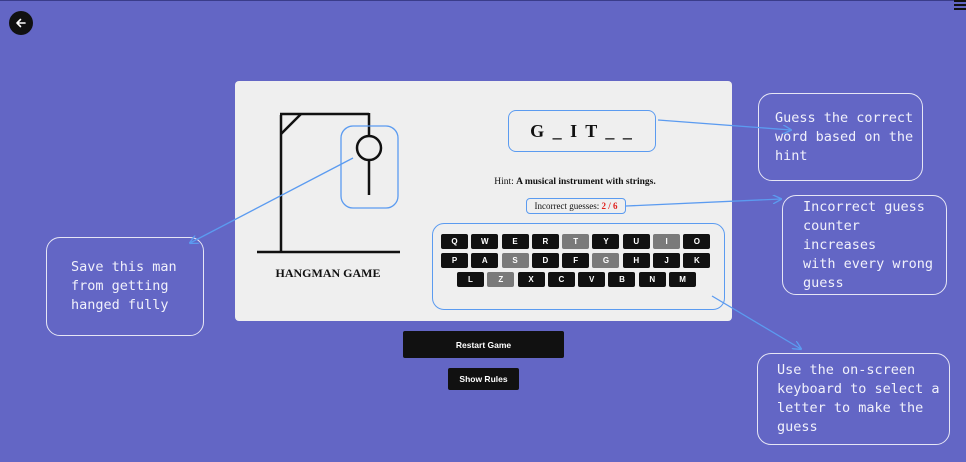 The width and height of the screenshot is (966, 462). I want to click on incorrect-guesses: Incorrect guesses: 2 / 6, so click(576, 206).